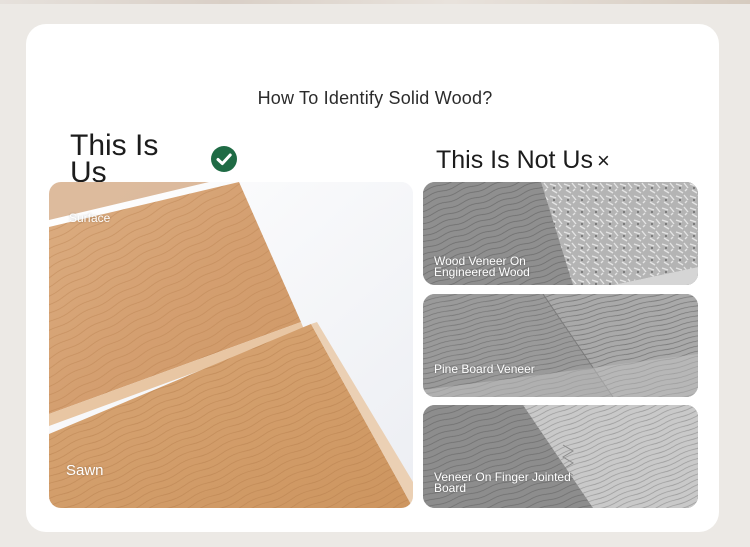  I want to click on not-us-item-label: Pine Board Veneer, so click(484, 369).